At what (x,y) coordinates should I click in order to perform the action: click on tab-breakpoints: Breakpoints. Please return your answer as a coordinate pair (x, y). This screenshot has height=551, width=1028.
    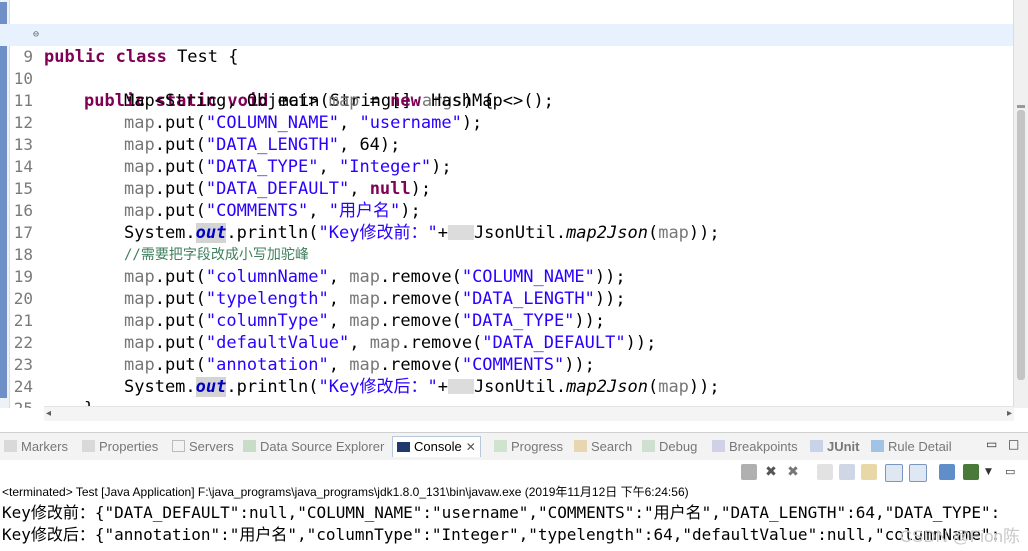
    Looking at the image, I should click on (755, 447).